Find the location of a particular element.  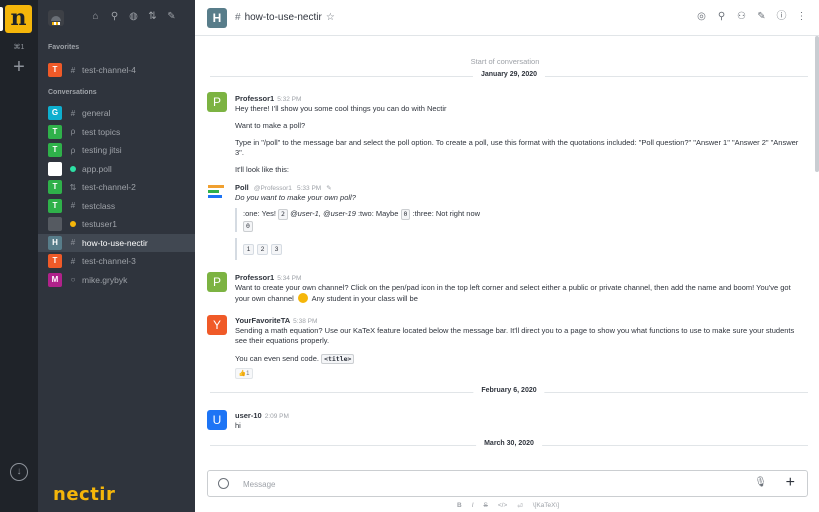

room-title: # how-to-use-nectir ☆ is located at coordinates (285, 17).